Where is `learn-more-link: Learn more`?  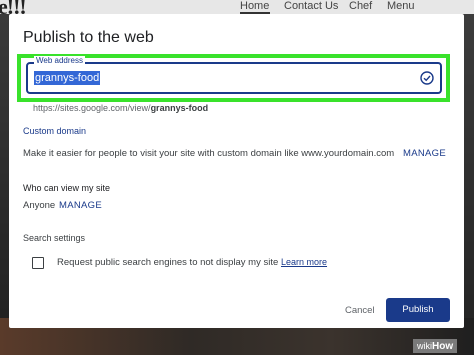
learn-more-link: Learn more is located at coordinates (304, 262).